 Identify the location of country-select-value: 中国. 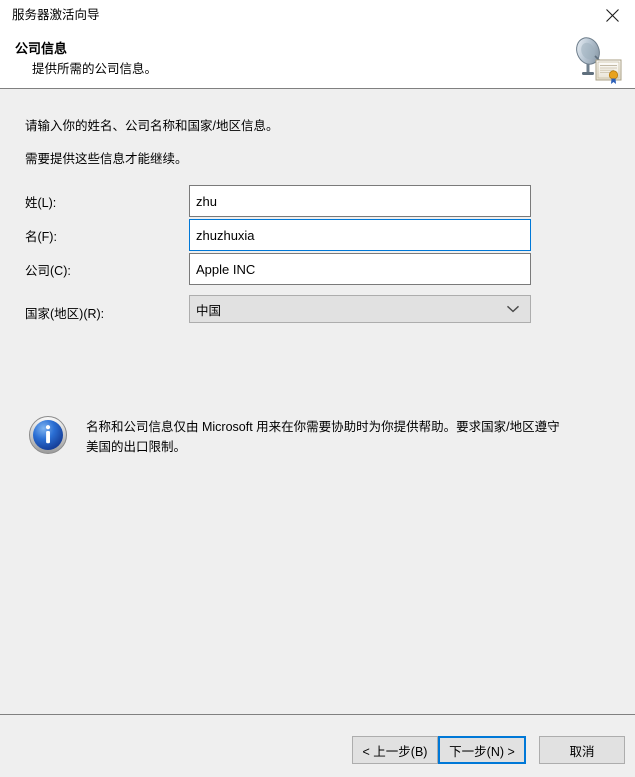
(209, 310).